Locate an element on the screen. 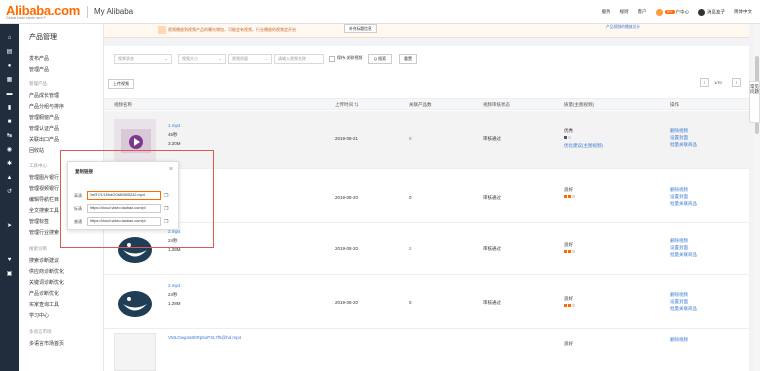  related-count: 2 is located at coordinates (410, 248).